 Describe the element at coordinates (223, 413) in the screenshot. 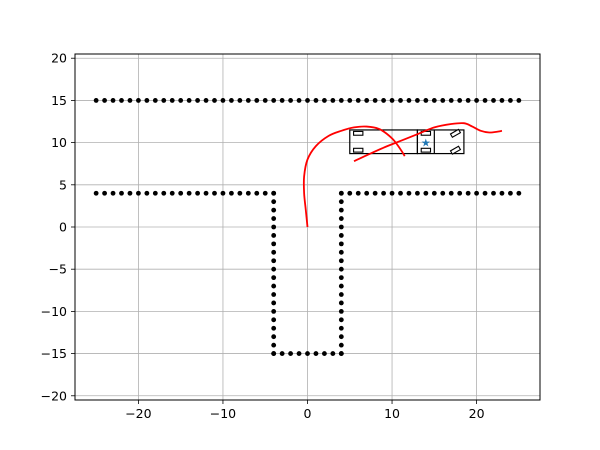

I see `x-tick-label: −10` at that location.